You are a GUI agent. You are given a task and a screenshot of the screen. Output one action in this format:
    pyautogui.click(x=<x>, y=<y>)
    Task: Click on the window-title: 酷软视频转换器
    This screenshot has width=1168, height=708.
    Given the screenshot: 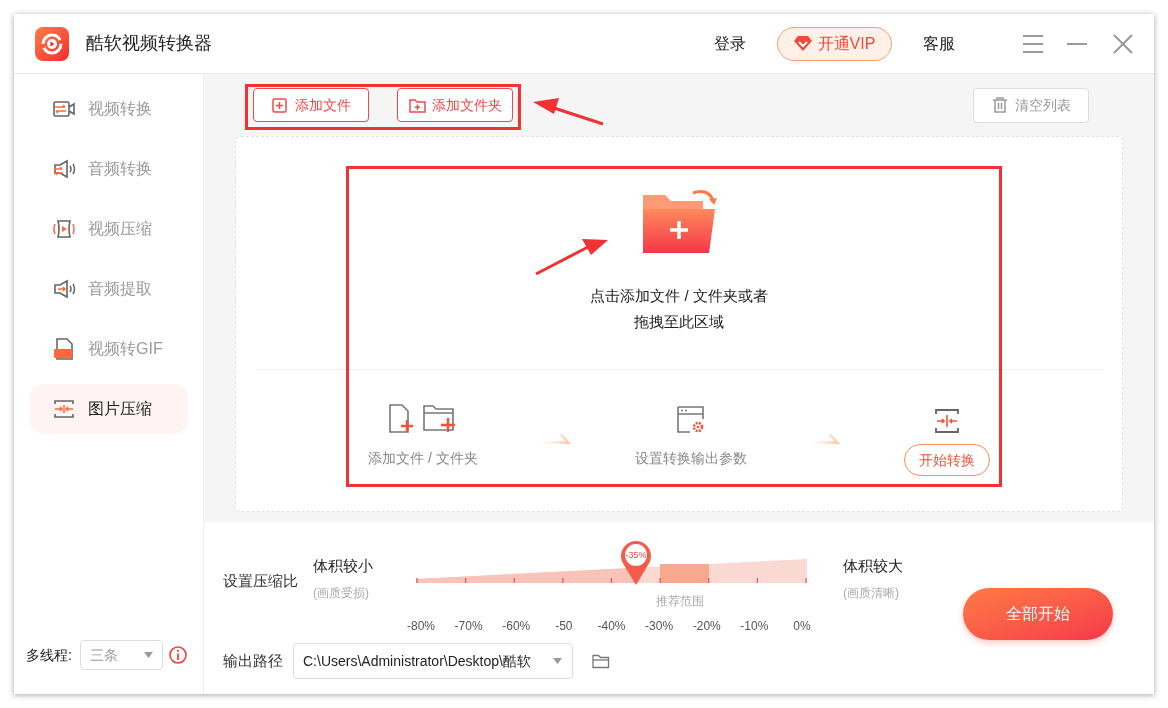 What is the action you would take?
    pyautogui.click(x=149, y=43)
    